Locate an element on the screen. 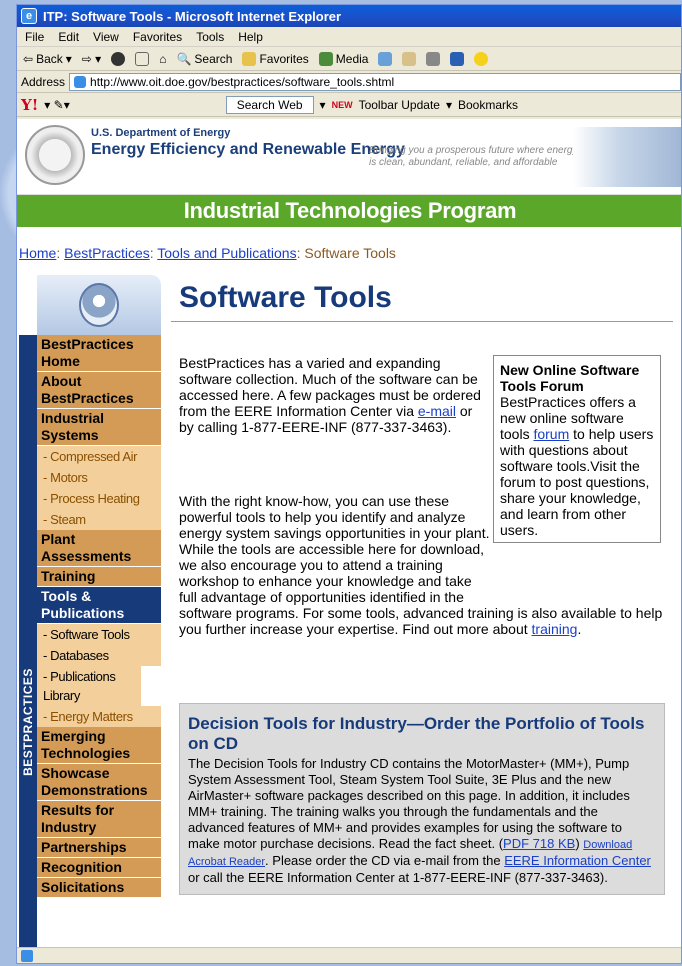  breadcrumb-current: Software Tools is located at coordinates (350, 253).